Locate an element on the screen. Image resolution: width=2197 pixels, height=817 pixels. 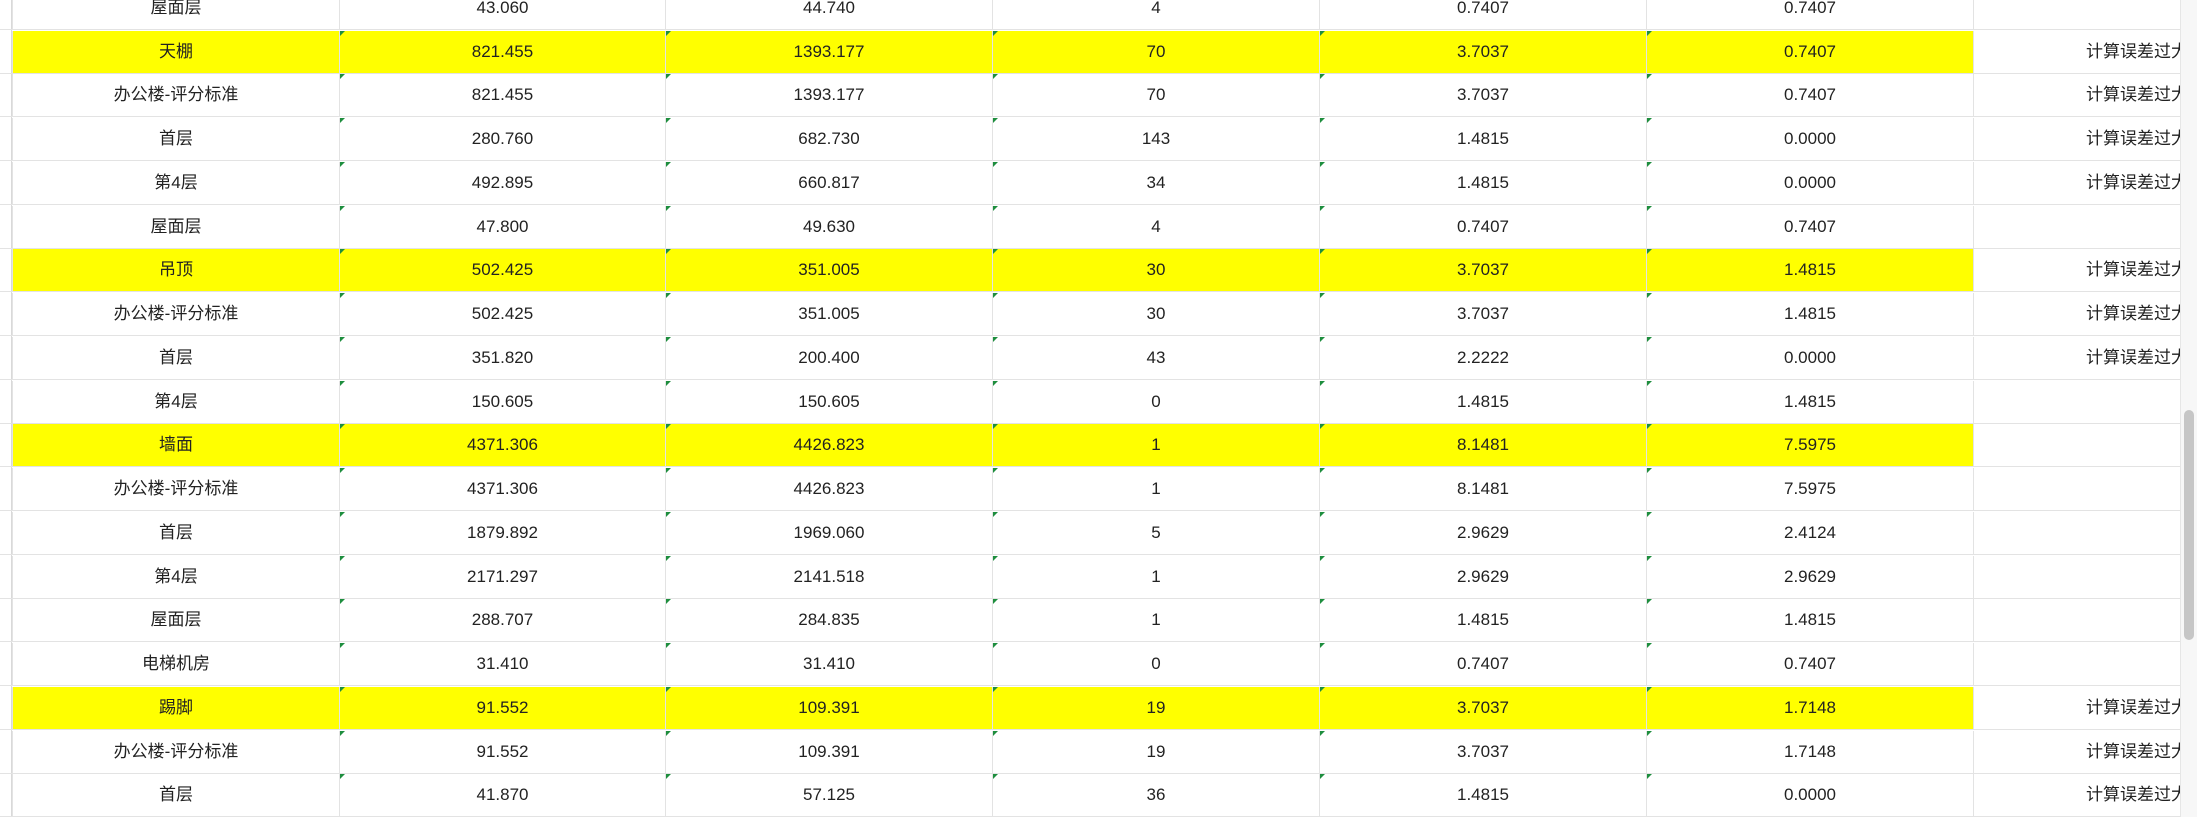
cell-value-1: 31.410 is located at coordinates (503, 664).